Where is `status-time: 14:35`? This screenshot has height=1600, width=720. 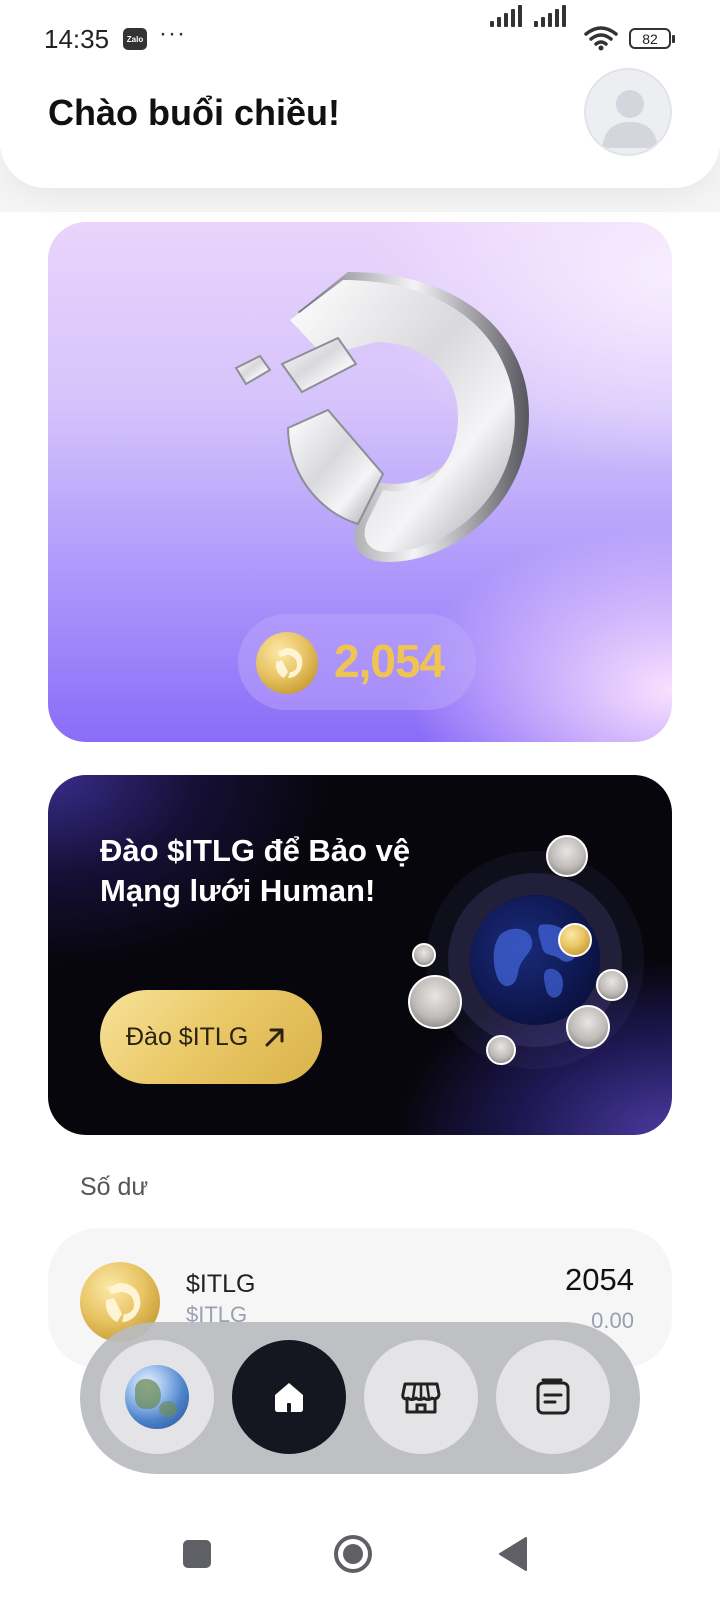 status-time: 14:35 is located at coordinates (77, 39).